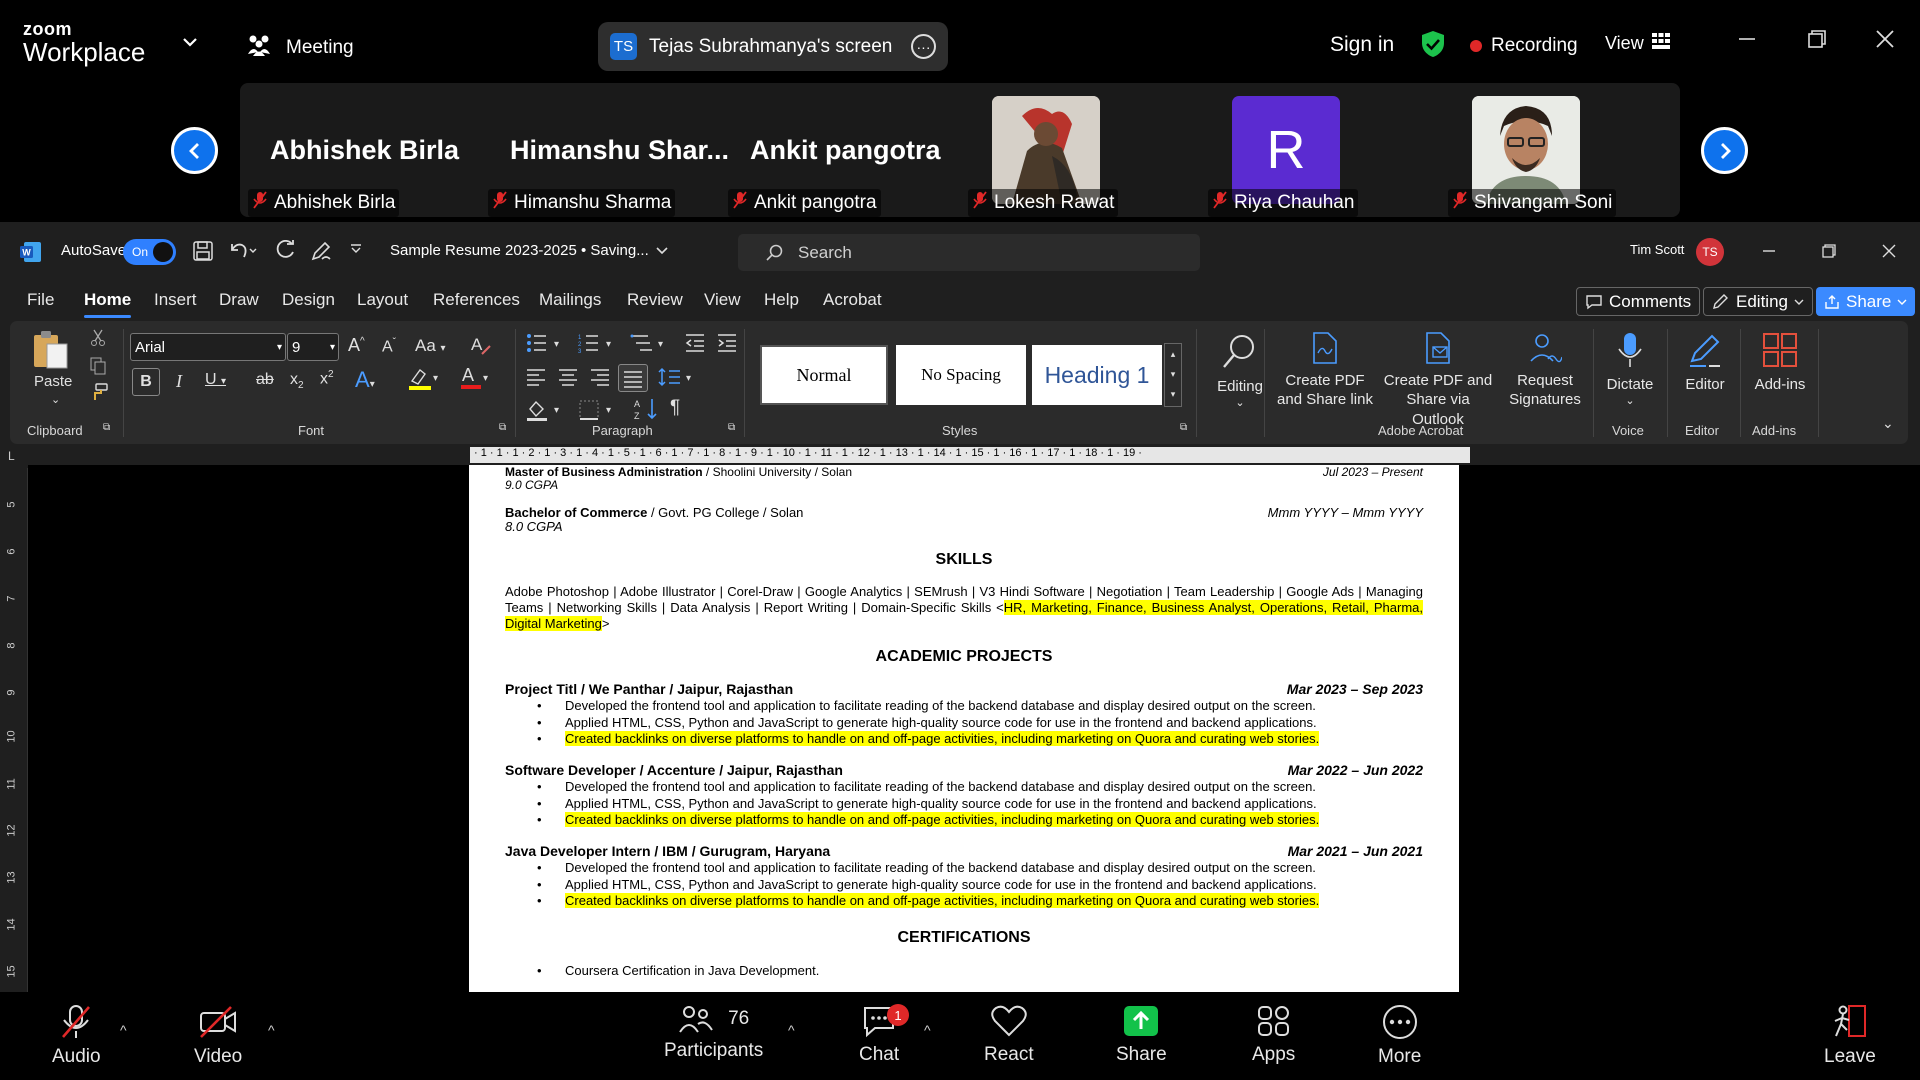 The height and width of the screenshot is (1080, 1920). I want to click on tab-design: Design, so click(308, 300).